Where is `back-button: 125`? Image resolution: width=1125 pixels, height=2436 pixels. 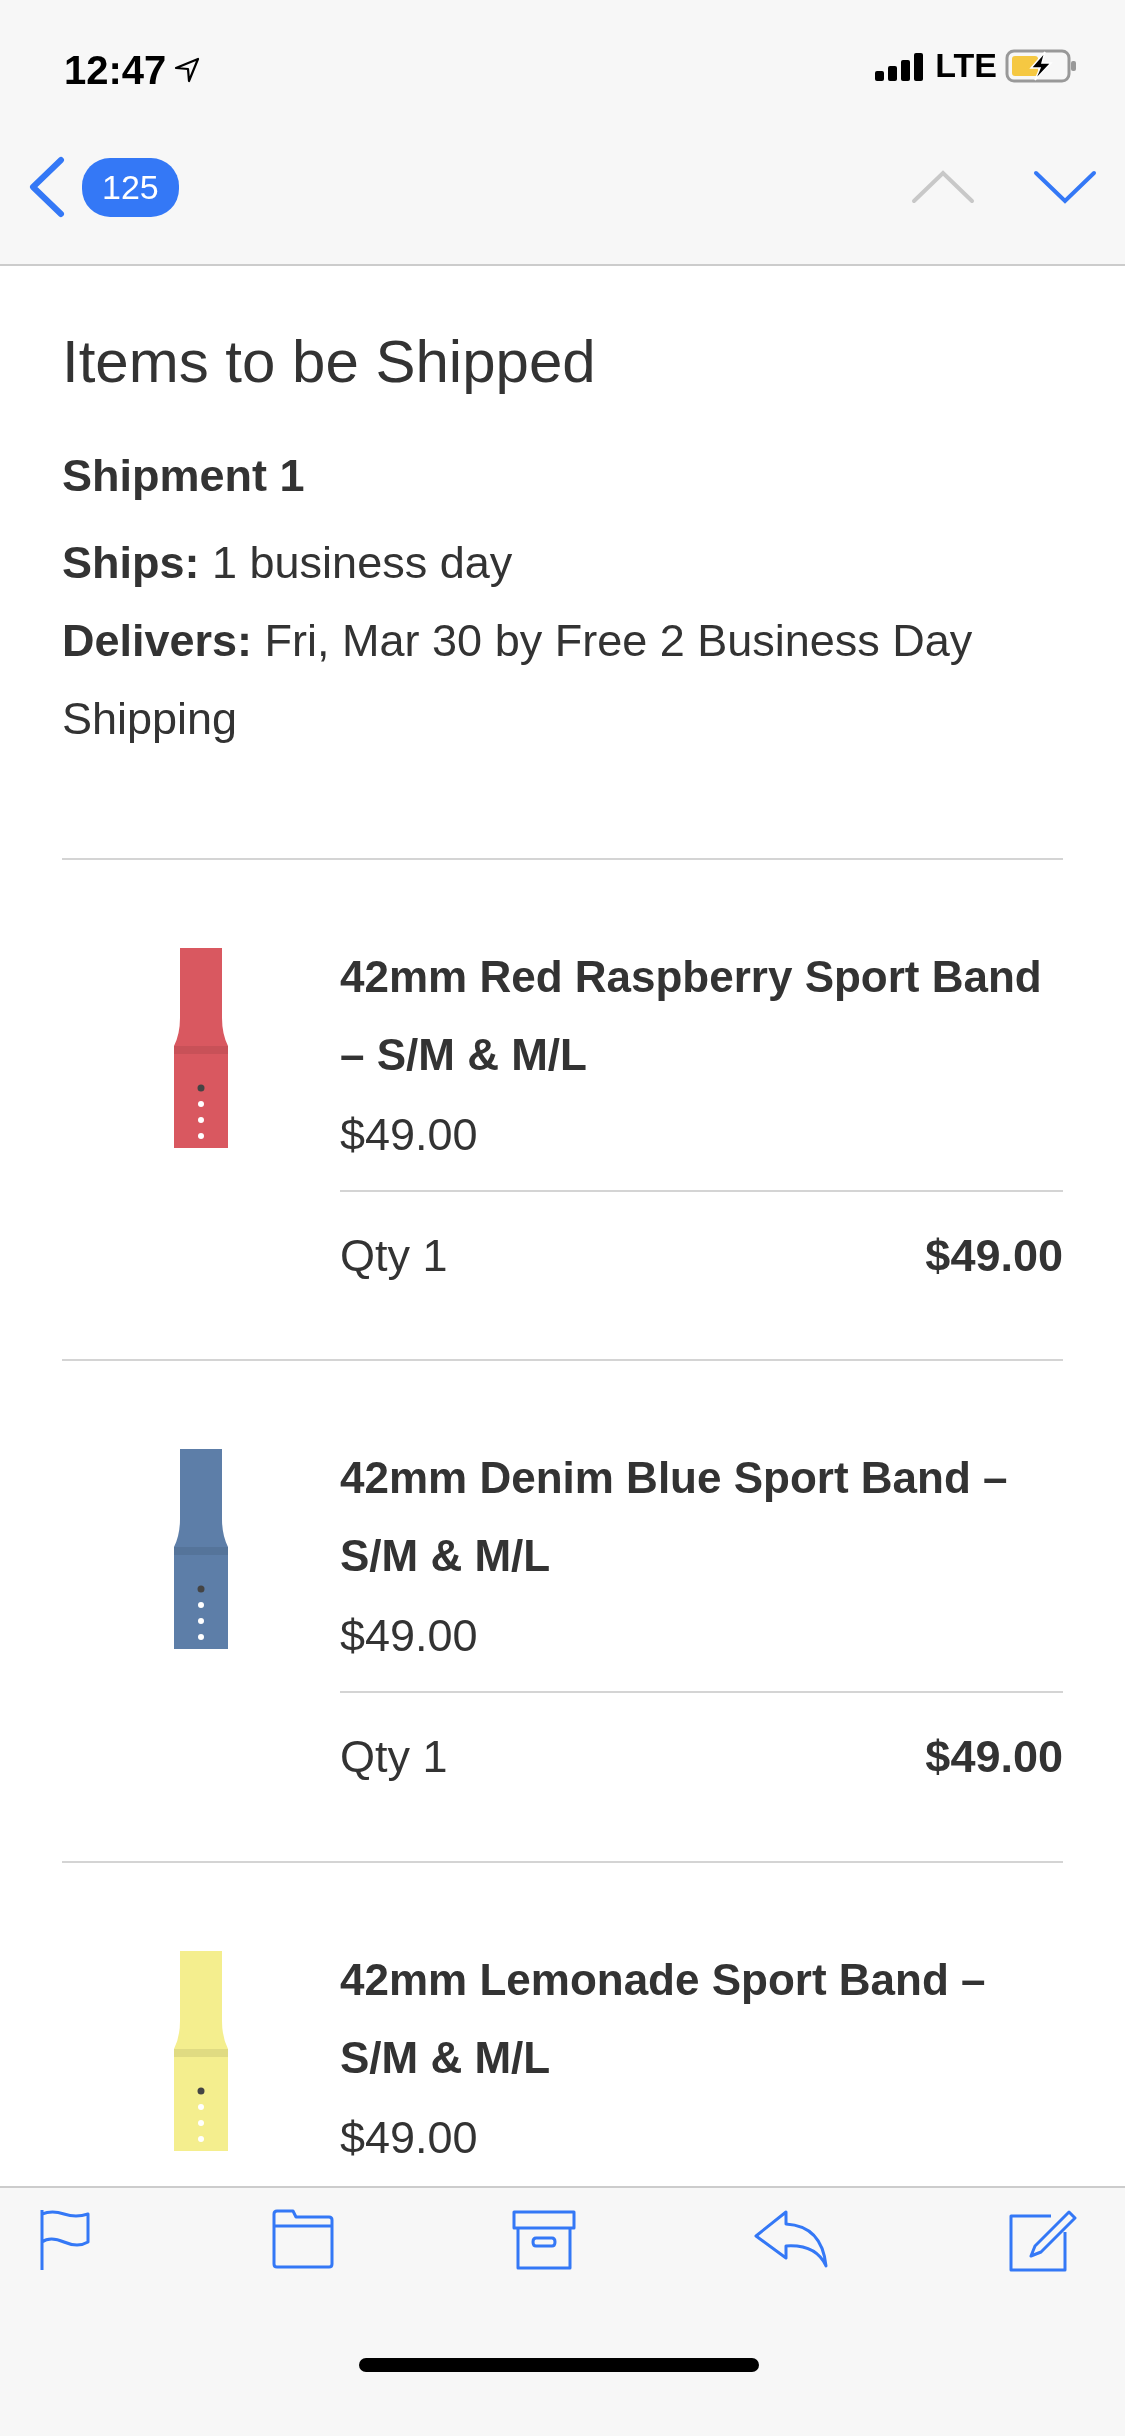 back-button: 125 is located at coordinates (103, 187).